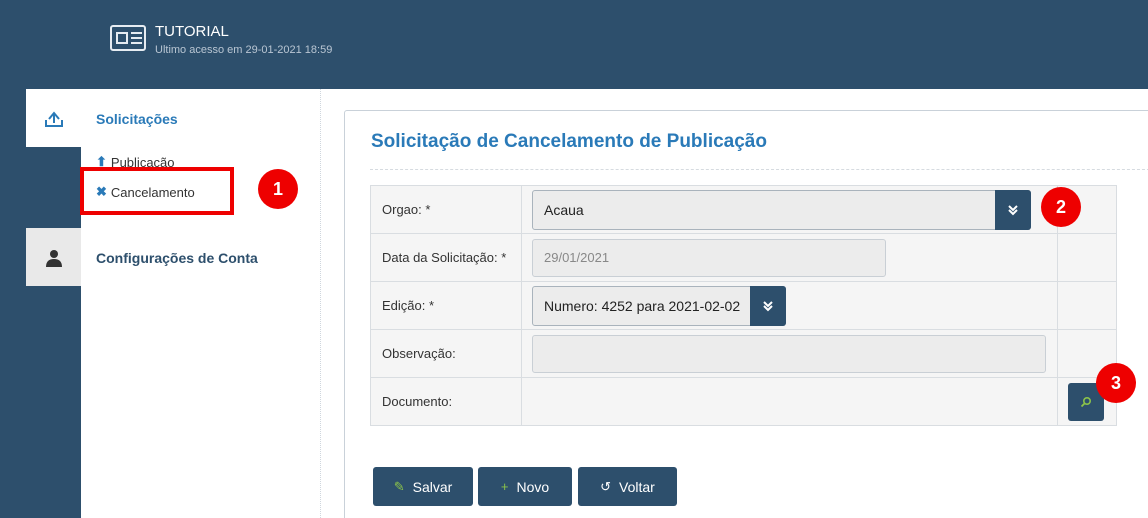 The width and height of the screenshot is (1148, 518). What do you see at coordinates (446, 353) in the screenshot?
I see `field-label: Observação:` at bounding box center [446, 353].